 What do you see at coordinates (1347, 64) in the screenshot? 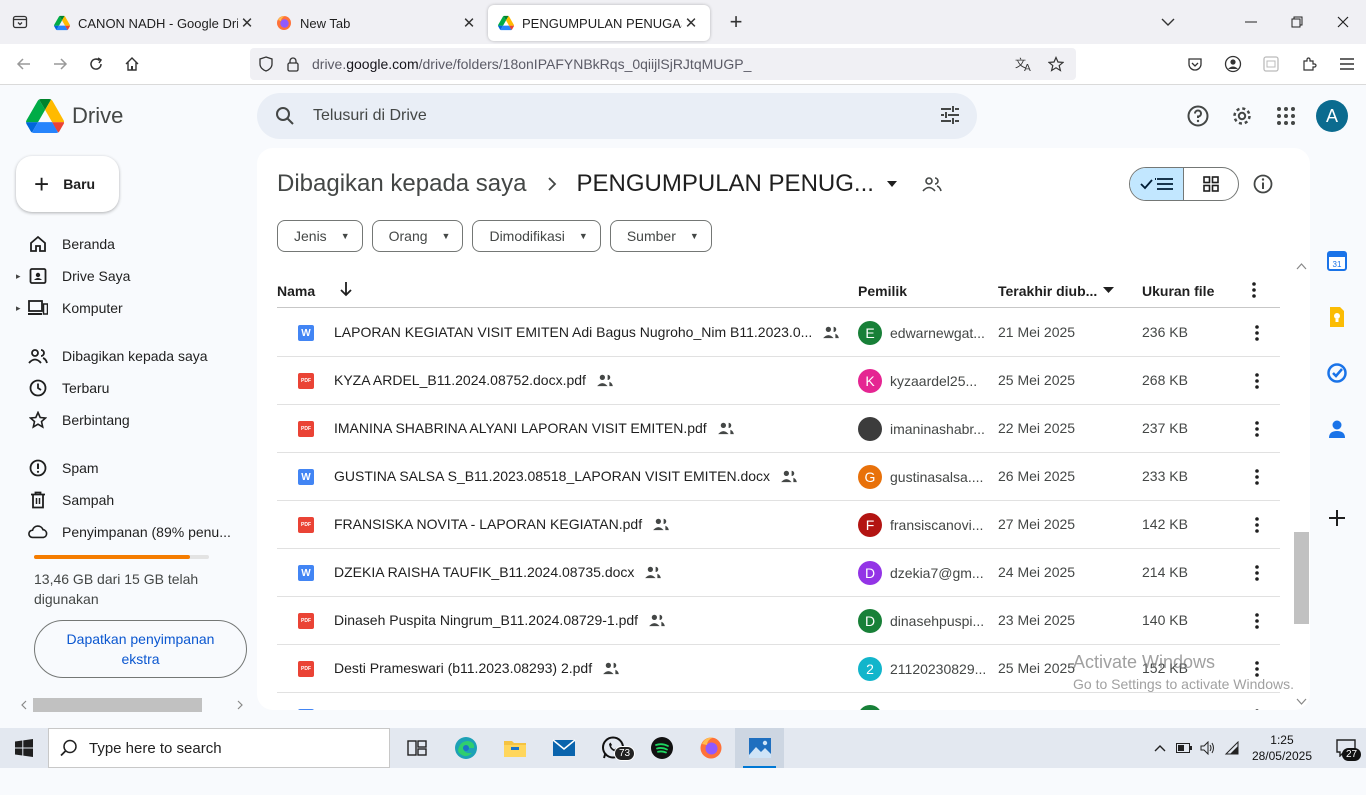
I see `hamburger-menu-icon` at bounding box center [1347, 64].